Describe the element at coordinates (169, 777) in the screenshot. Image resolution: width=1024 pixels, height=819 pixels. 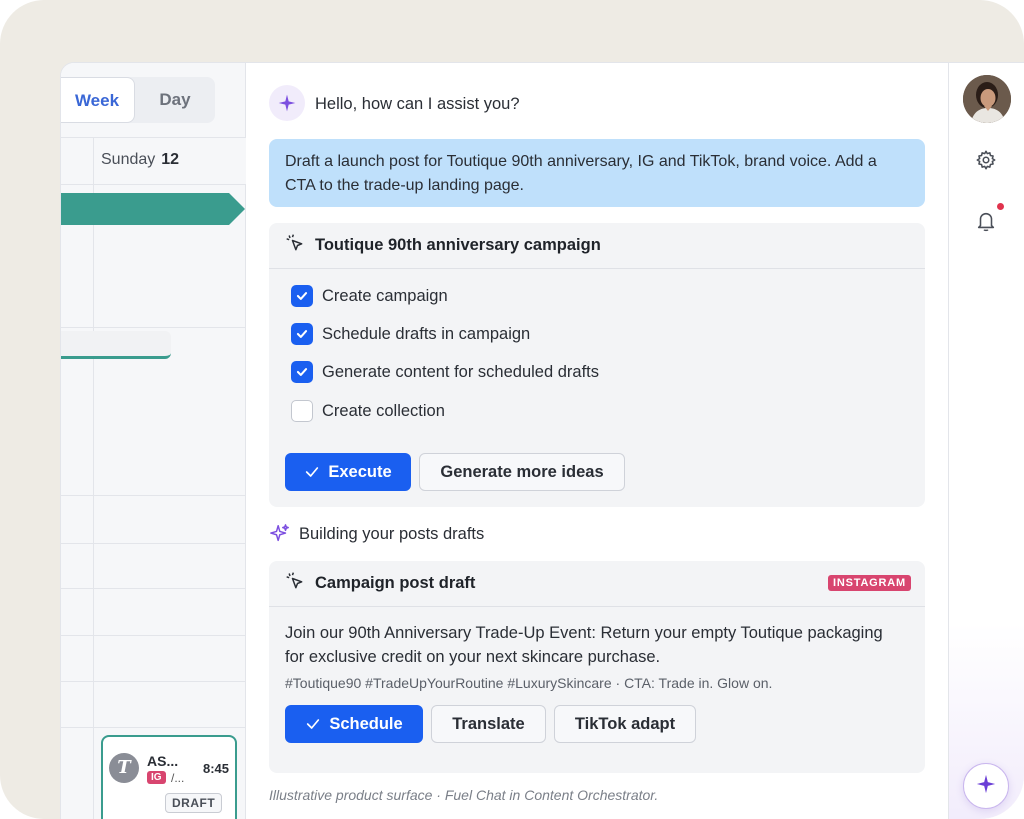
I see `scheduled-post-card: T AS... 8:45 IG /... DRAFT` at that location.